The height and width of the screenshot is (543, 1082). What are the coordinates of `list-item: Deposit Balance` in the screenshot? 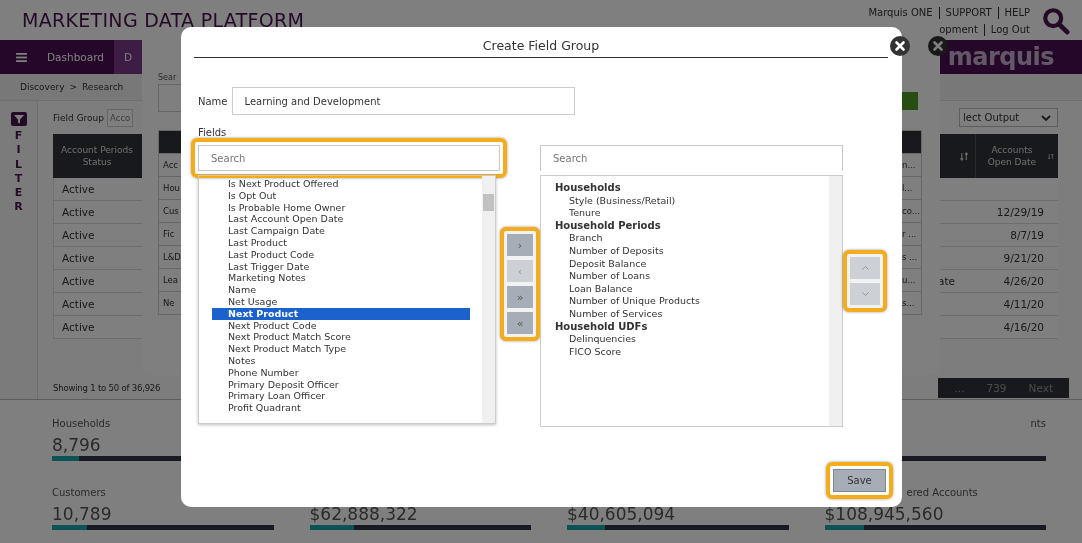 It's located at (692, 264).